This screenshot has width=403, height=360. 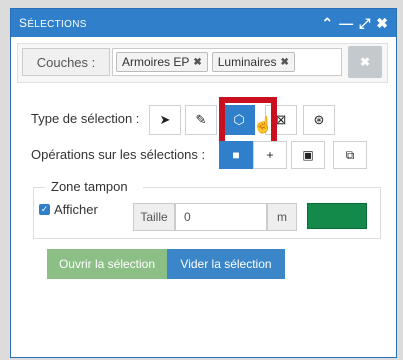 I want to click on layers-label: Couches :, so click(x=66, y=62).